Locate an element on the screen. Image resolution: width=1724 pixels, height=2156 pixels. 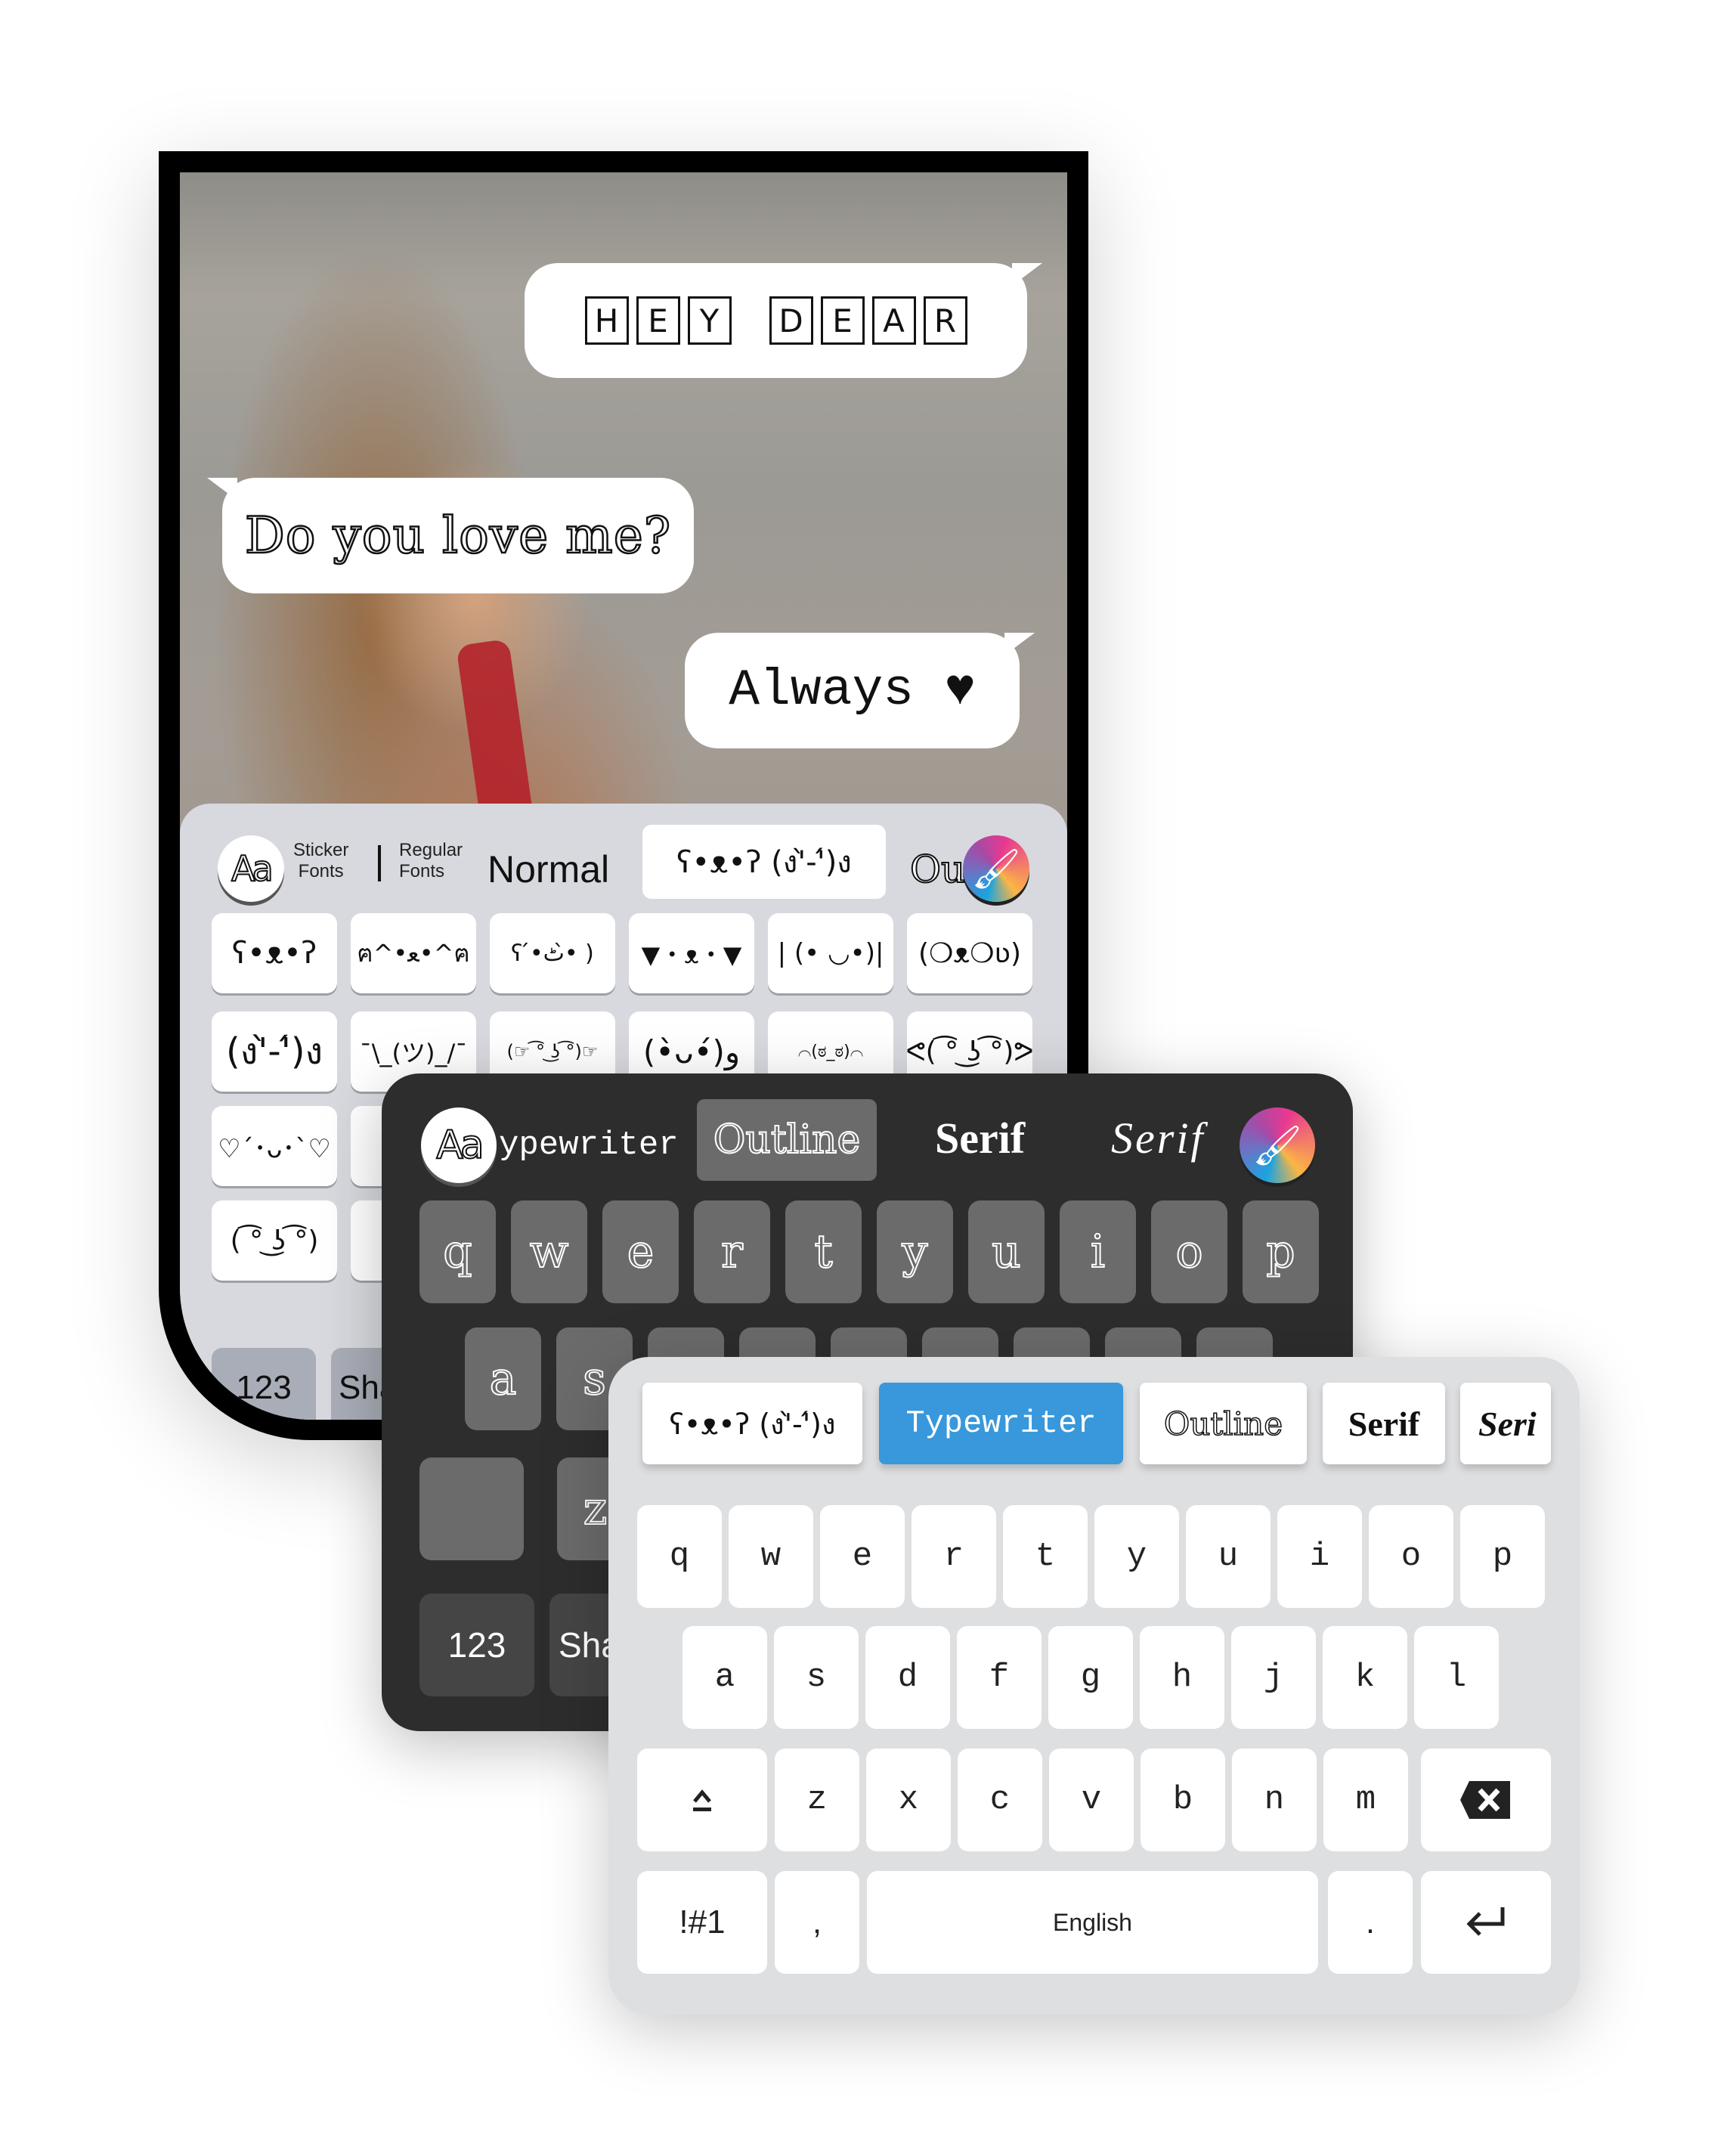
kaomoji-key: ʕ•ᴥ•ʔ is located at coordinates (274, 953).